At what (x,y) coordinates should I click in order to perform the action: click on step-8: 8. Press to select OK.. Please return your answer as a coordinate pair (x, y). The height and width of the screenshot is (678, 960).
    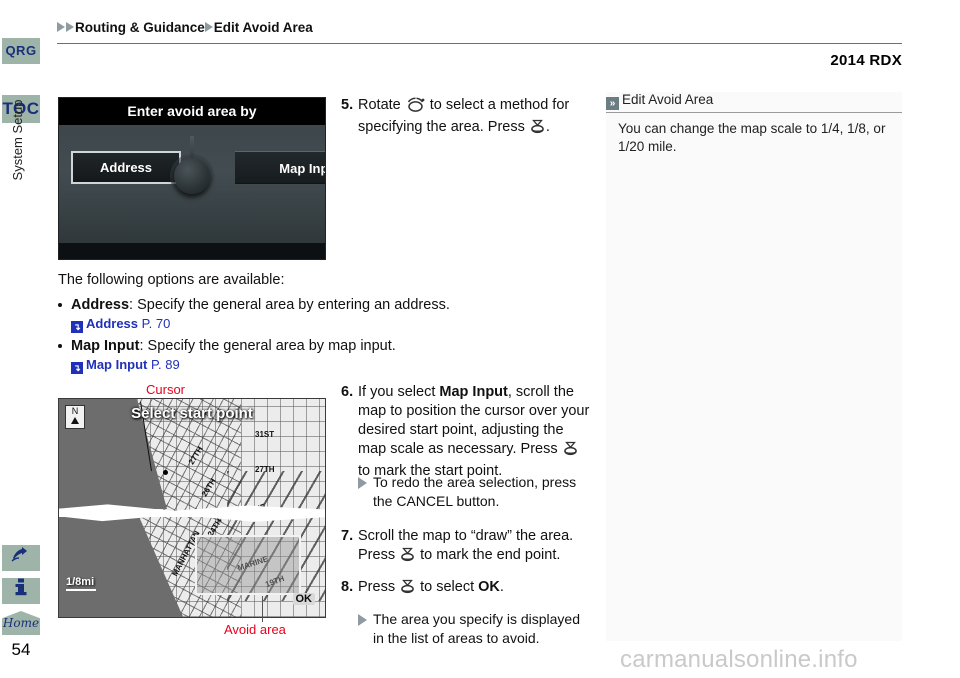
    Looking at the image, I should click on (466, 589).